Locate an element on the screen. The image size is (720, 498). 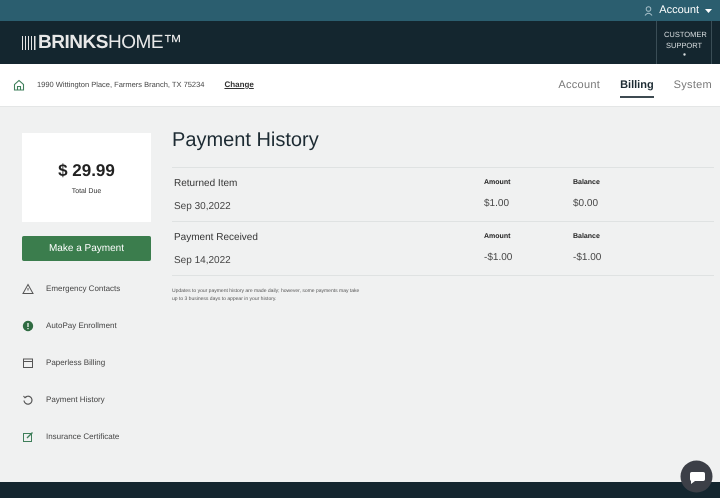
total-due-amount: $ 29.99 is located at coordinates (86, 171).